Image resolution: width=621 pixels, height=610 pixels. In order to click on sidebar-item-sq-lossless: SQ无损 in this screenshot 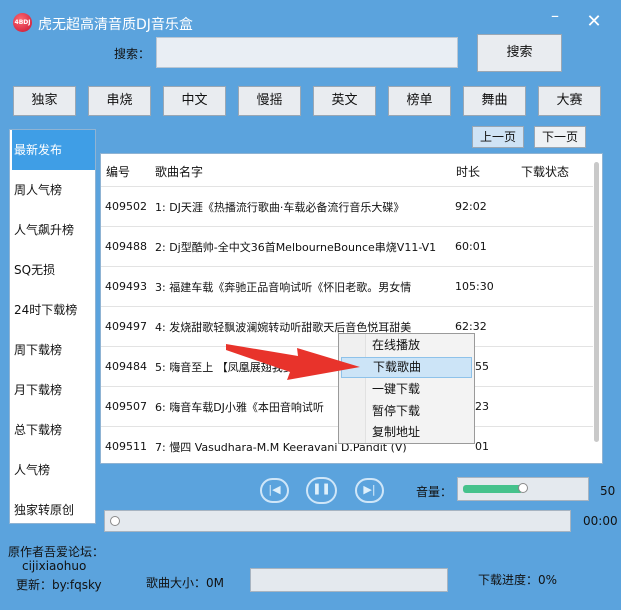, I will do `click(53, 270)`.